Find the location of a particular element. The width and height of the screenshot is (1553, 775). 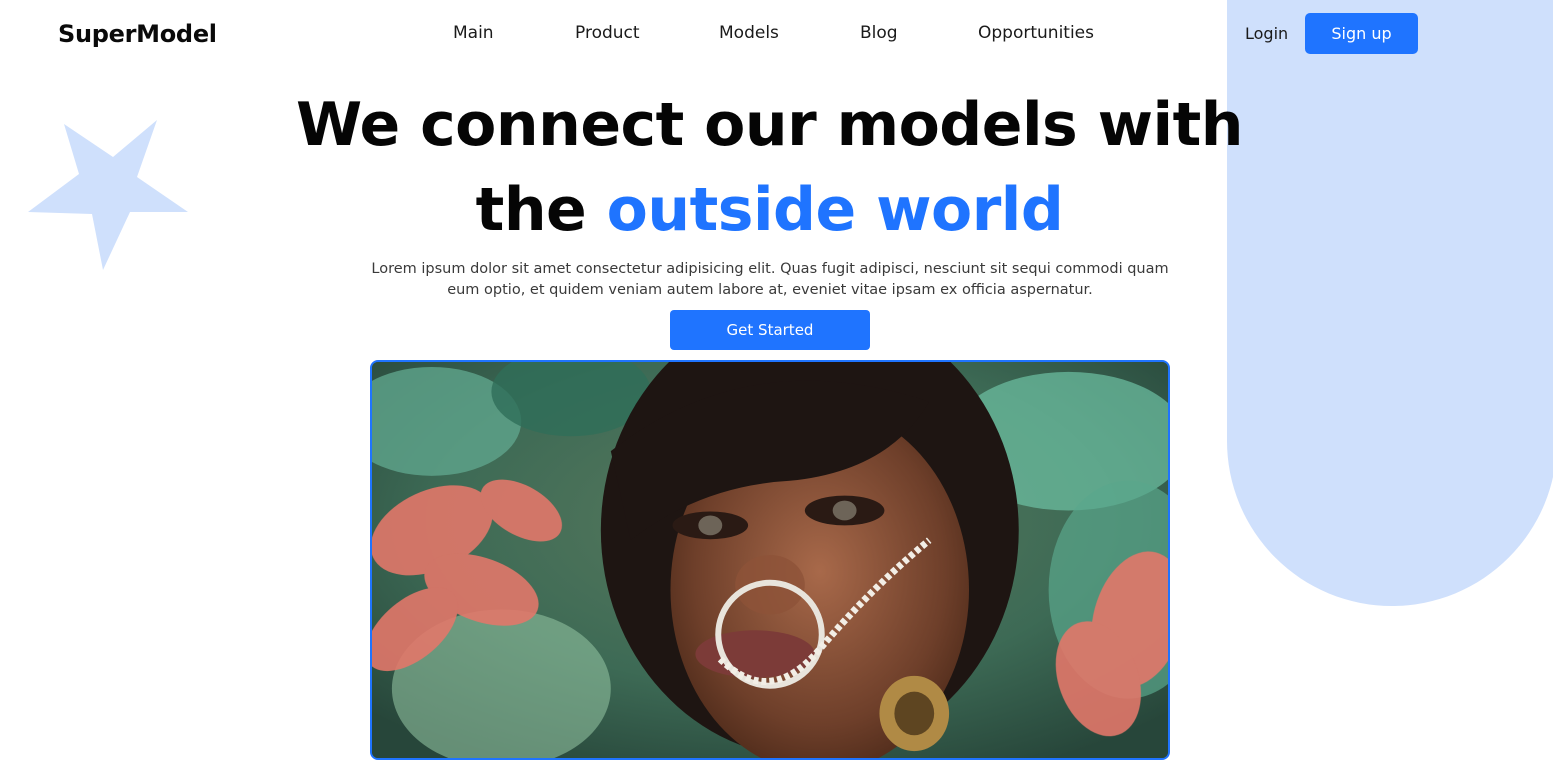

brand-logo: SuperModel is located at coordinates (137, 34).